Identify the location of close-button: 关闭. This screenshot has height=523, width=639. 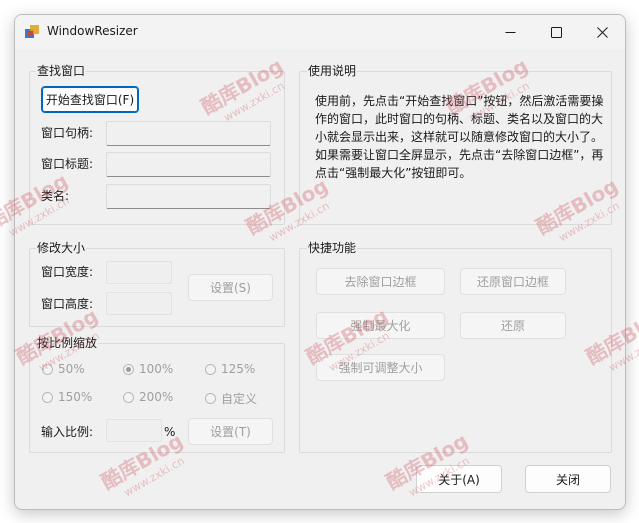
(568, 479).